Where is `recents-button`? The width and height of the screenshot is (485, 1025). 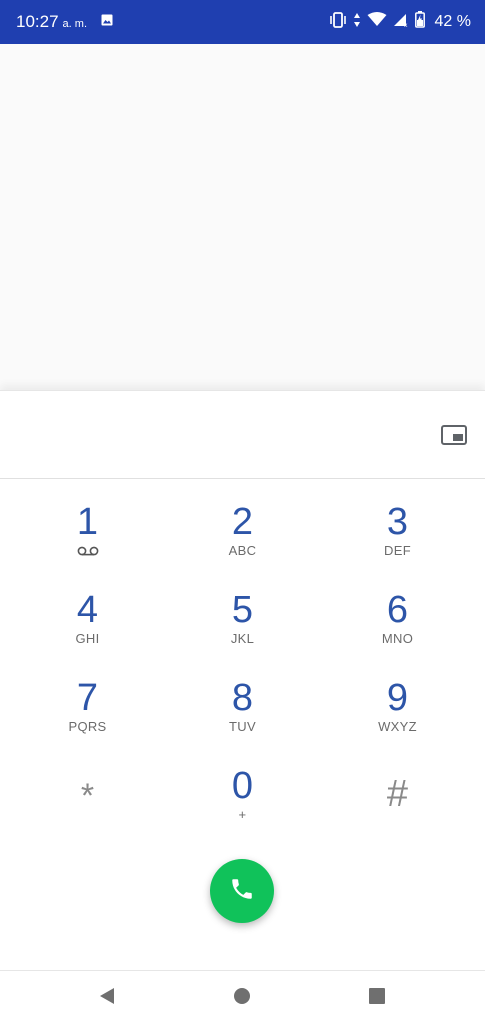 recents-button is located at coordinates (377, 998).